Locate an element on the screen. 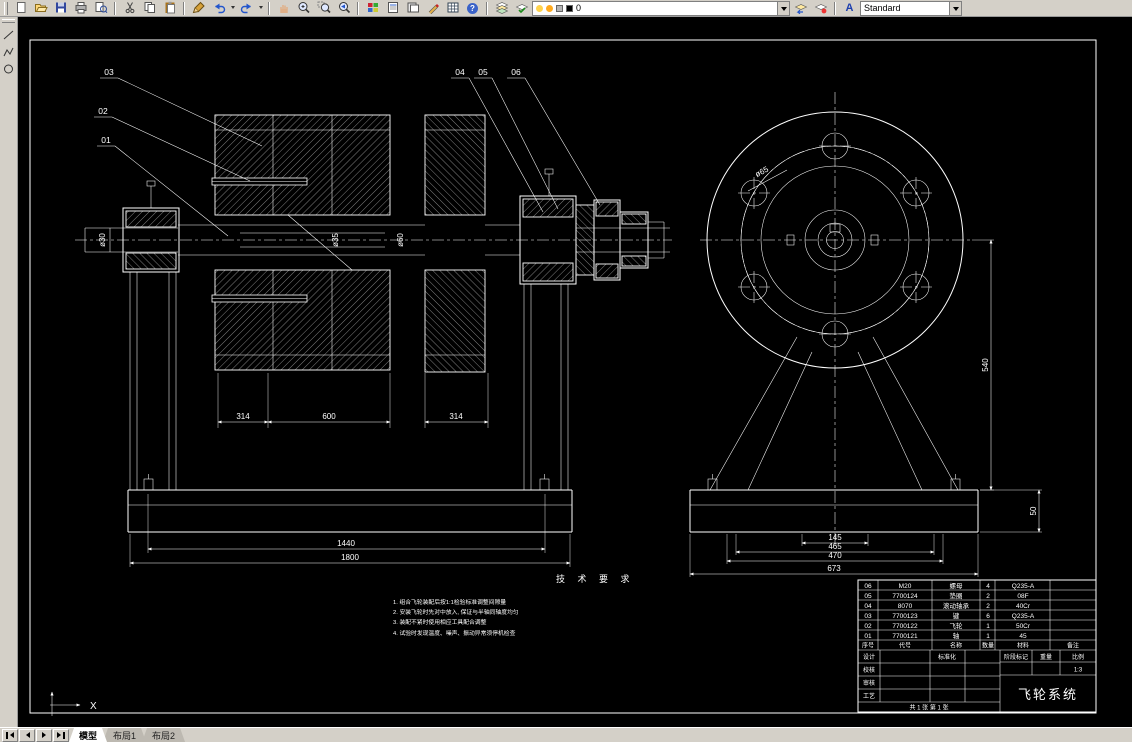 Image resolution: width=1132 pixels, height=742 pixels. text-style-icon: A is located at coordinates (849, 8).